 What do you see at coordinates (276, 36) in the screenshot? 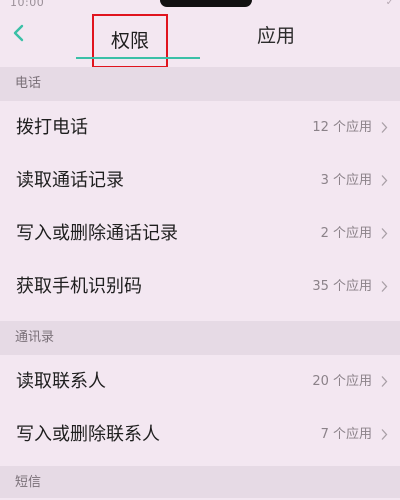
I see `tab-apps: 应用` at bounding box center [276, 36].